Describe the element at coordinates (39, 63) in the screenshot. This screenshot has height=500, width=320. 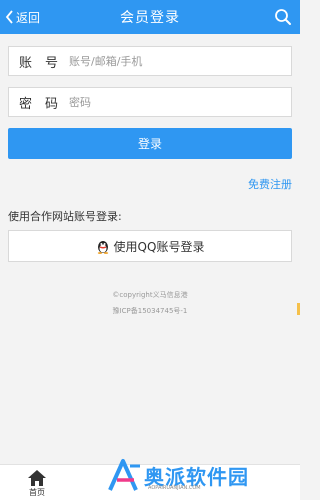
I see `account-label: 账 号` at that location.